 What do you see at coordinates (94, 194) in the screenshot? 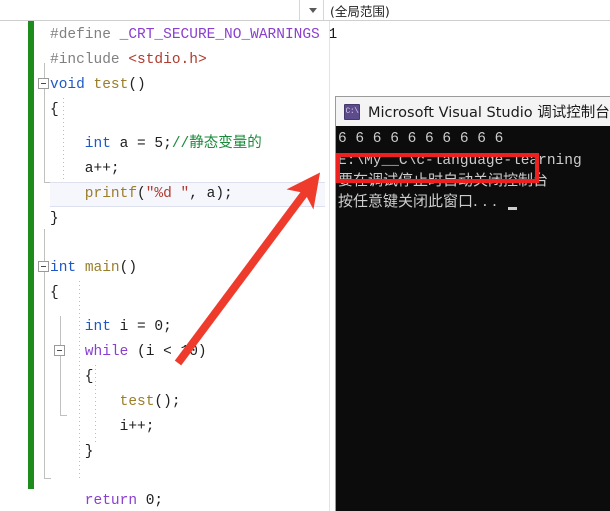
I see `code-token: printf` at bounding box center [94, 194].